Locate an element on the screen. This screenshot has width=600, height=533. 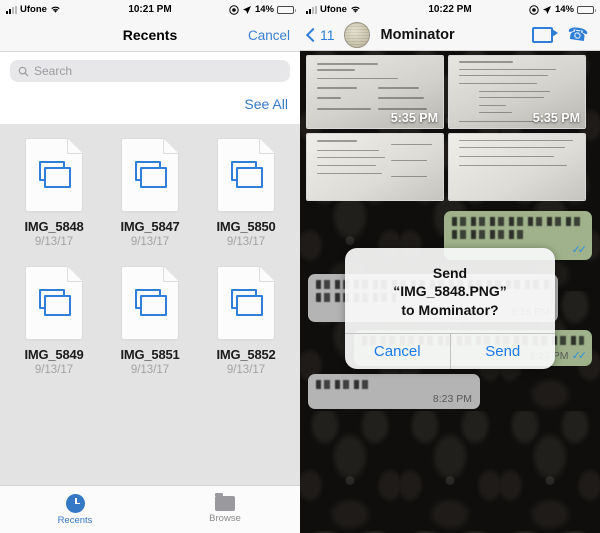
file-item: IMG_5849 9/13/17 is located at coordinates (54, 321).